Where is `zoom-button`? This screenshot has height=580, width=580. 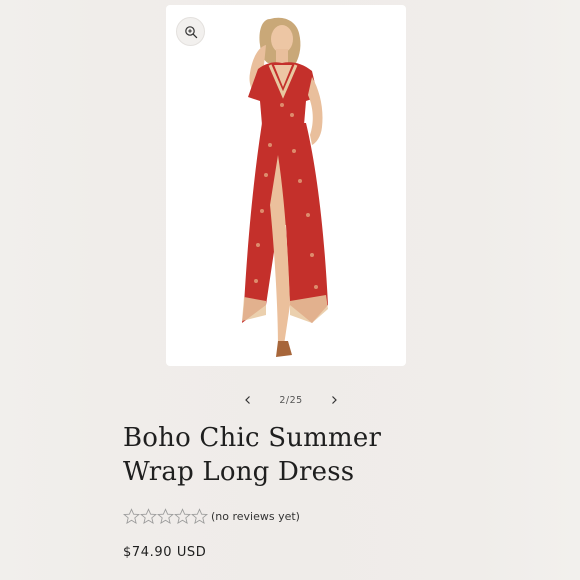
zoom-button is located at coordinates (190, 31).